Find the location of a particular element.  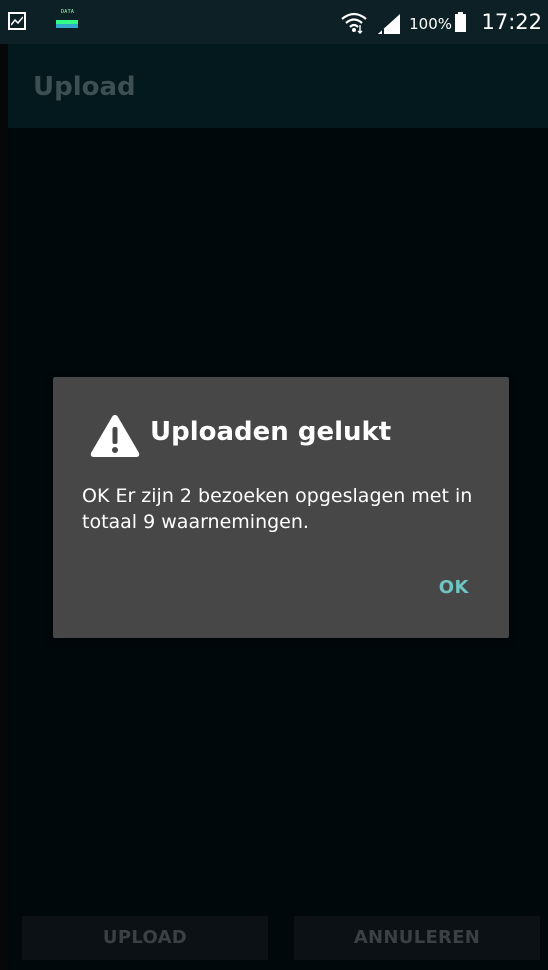

warning-icon is located at coordinates (115, 436).